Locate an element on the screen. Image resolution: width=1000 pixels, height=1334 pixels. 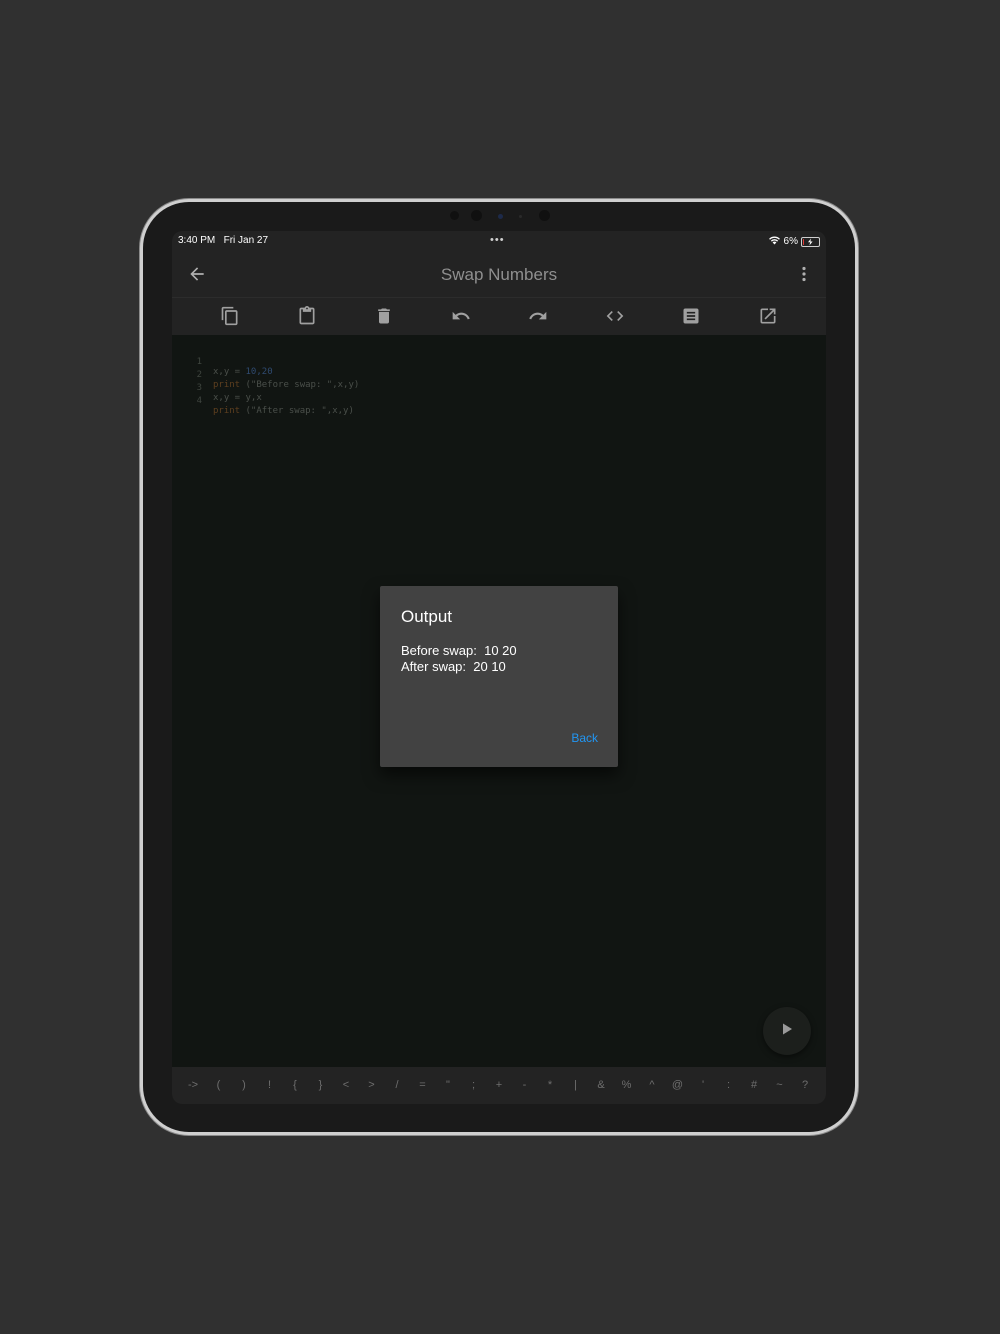
symbol-bar: -> ()!{} < > / = "; + - * | &% ^ @ ': # ~? is located at coordinates (499, 1085).